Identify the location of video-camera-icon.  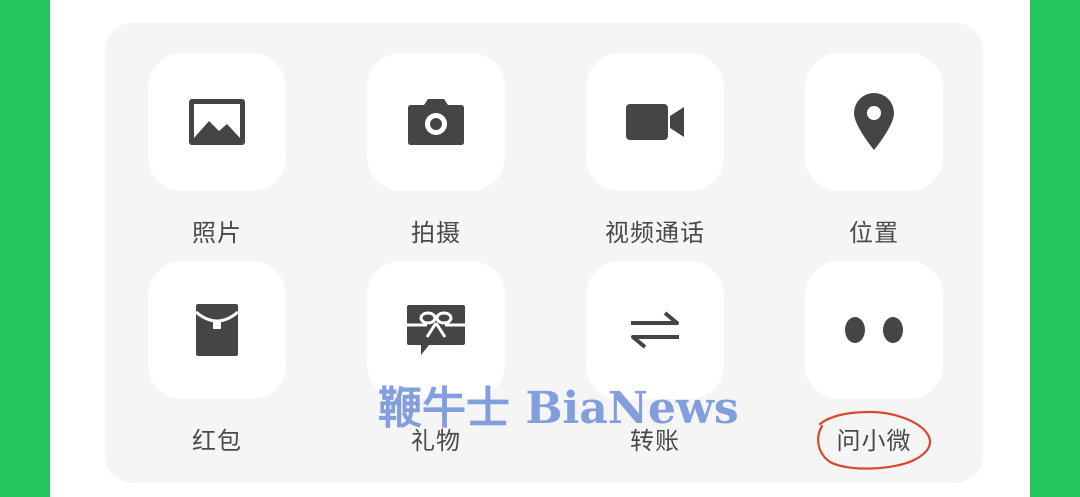
(655, 122).